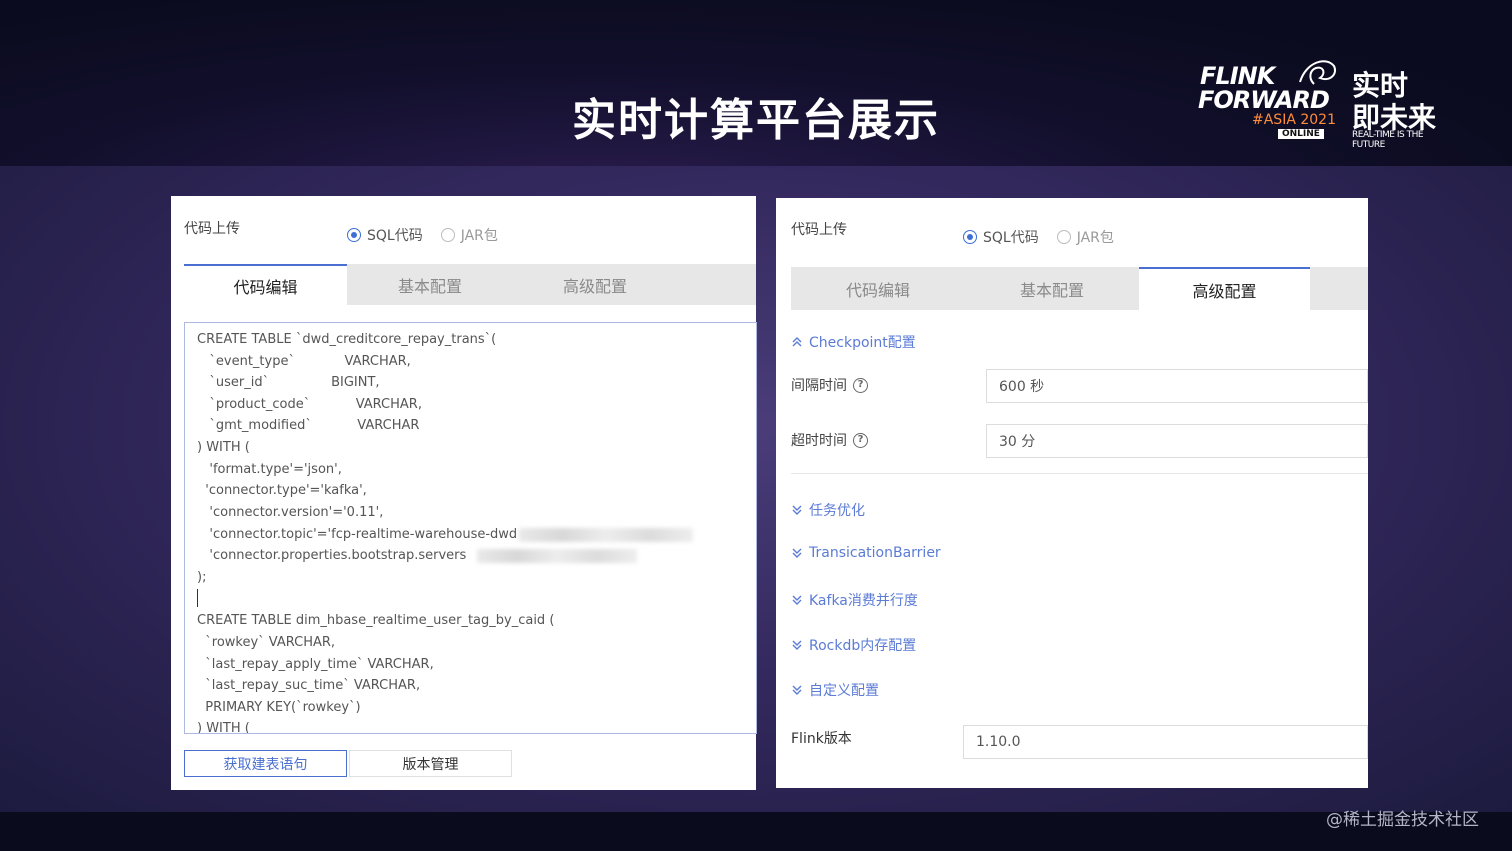 The width and height of the screenshot is (1512, 851). What do you see at coordinates (844, 691) in the screenshot?
I see `section-label: 自定义配置` at bounding box center [844, 691].